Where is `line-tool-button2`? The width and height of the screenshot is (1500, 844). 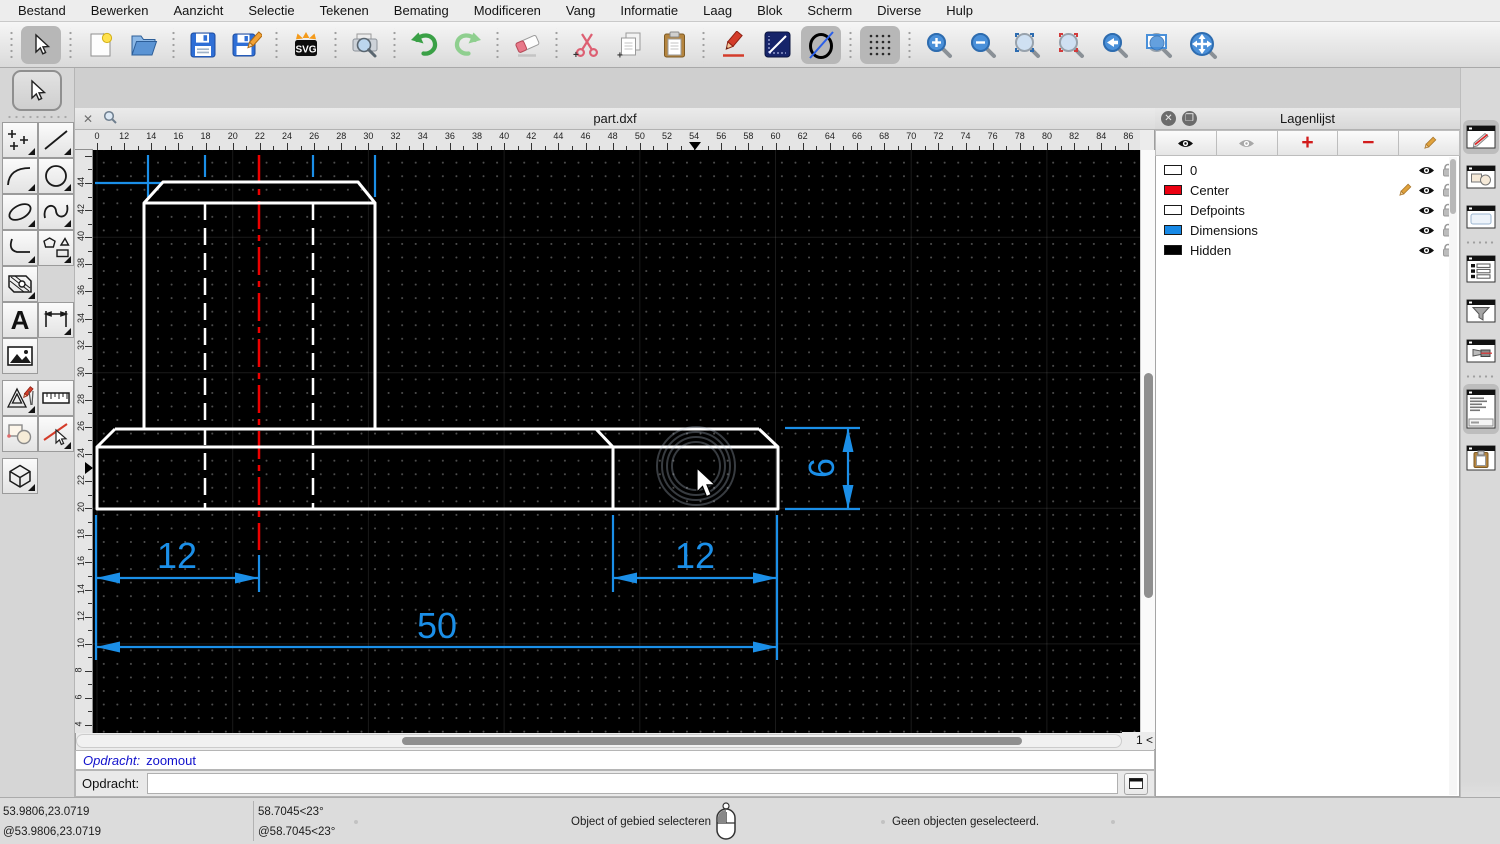
line-tool-button2 is located at coordinates (56, 140).